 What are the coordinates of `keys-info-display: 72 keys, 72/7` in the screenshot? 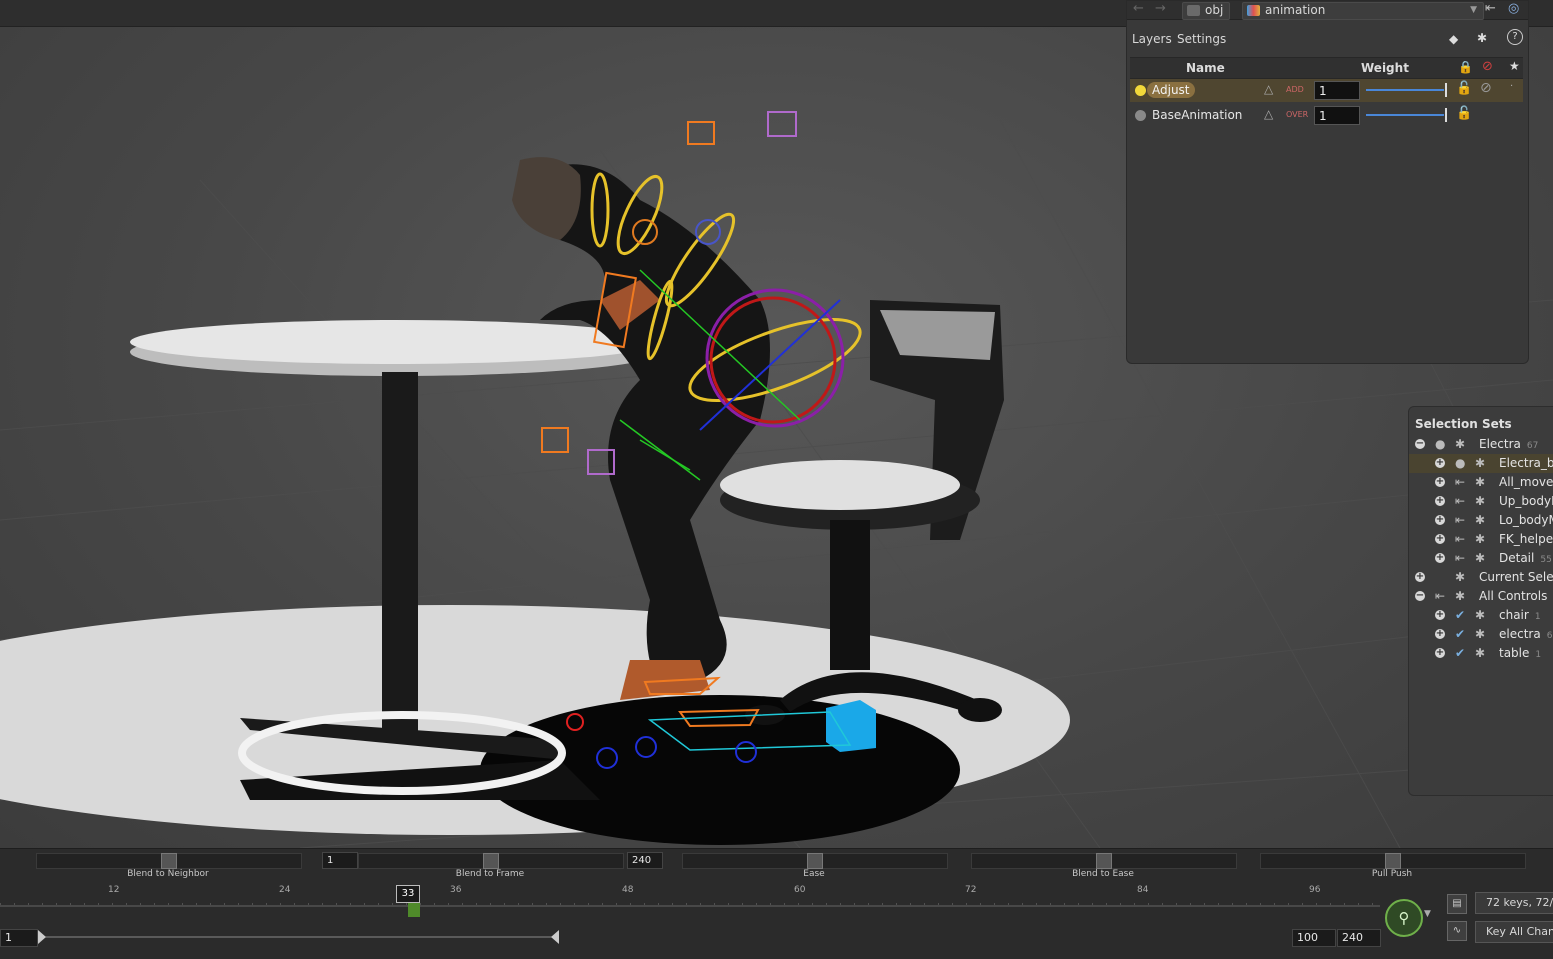 It's located at (1514, 903).